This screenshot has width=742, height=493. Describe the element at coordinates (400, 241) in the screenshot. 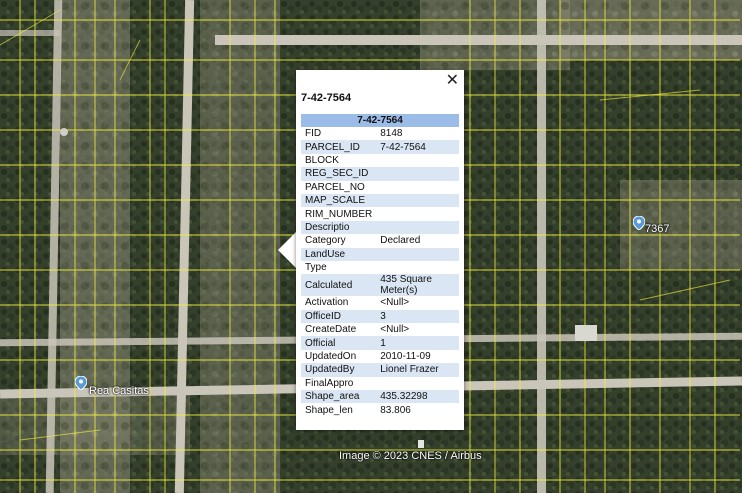

I see `attribute-value: Declared` at that location.